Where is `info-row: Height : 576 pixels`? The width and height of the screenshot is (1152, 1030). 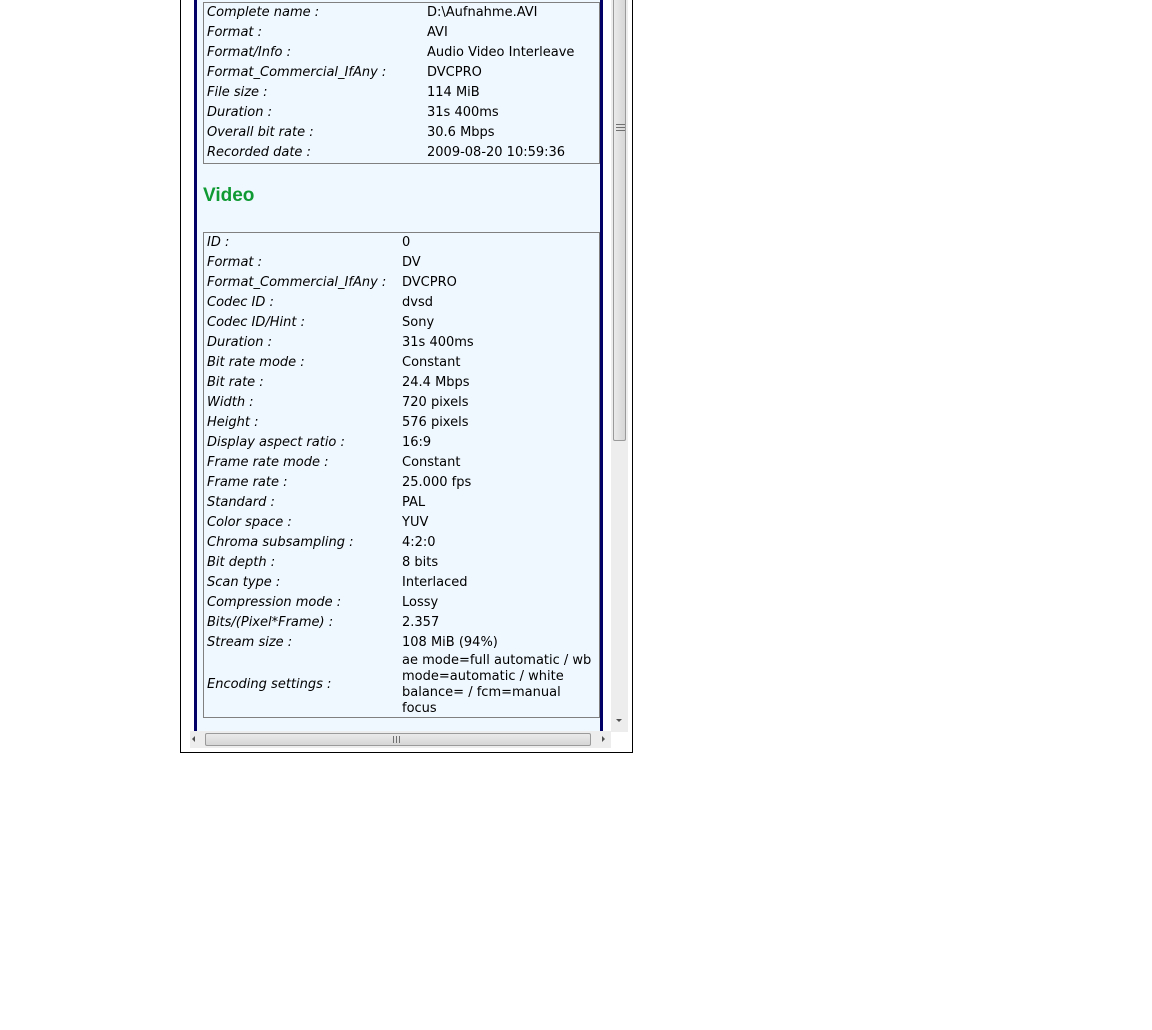
info-row: Height : 576 pixels is located at coordinates (401, 423).